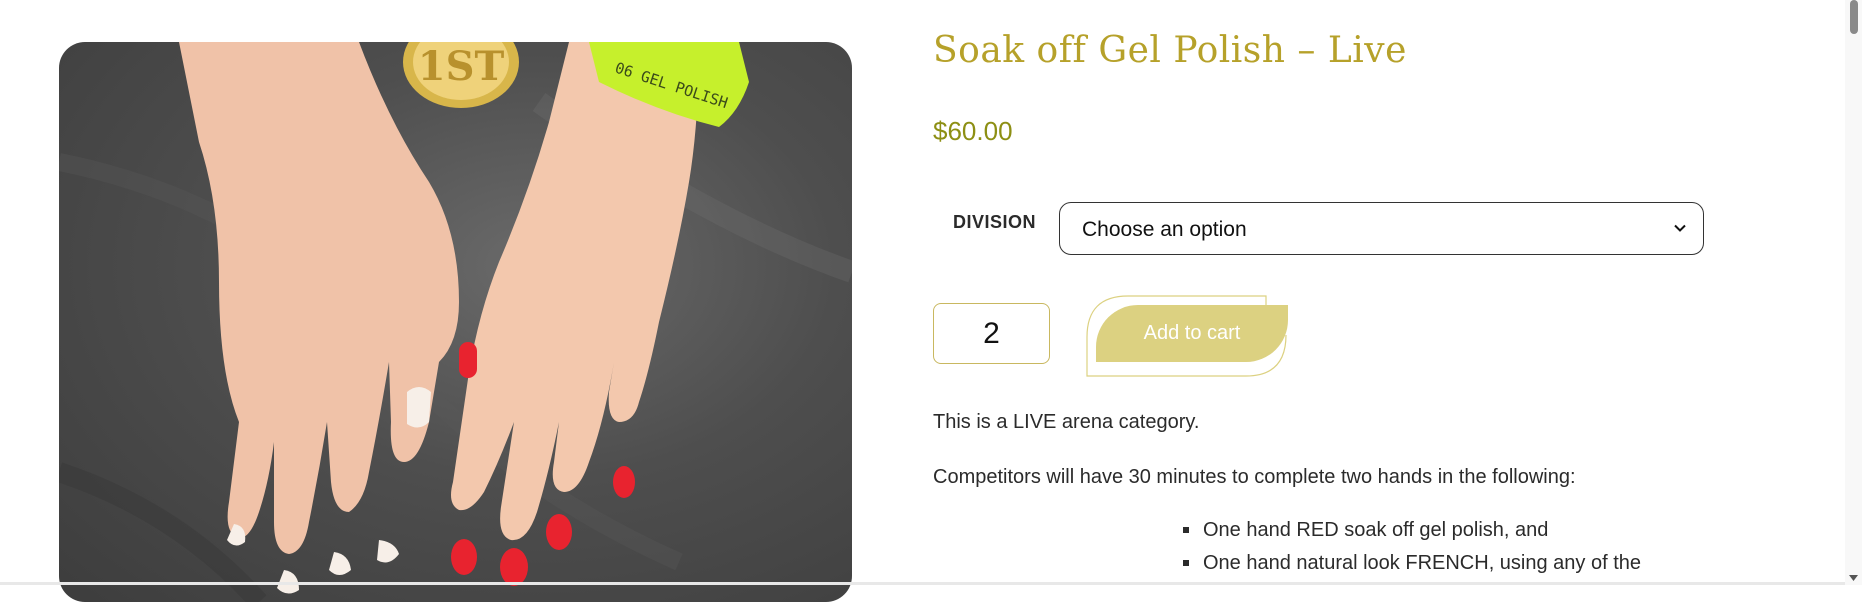 The image size is (1862, 602). I want to click on division-select: Choose an option, so click(1381, 228).